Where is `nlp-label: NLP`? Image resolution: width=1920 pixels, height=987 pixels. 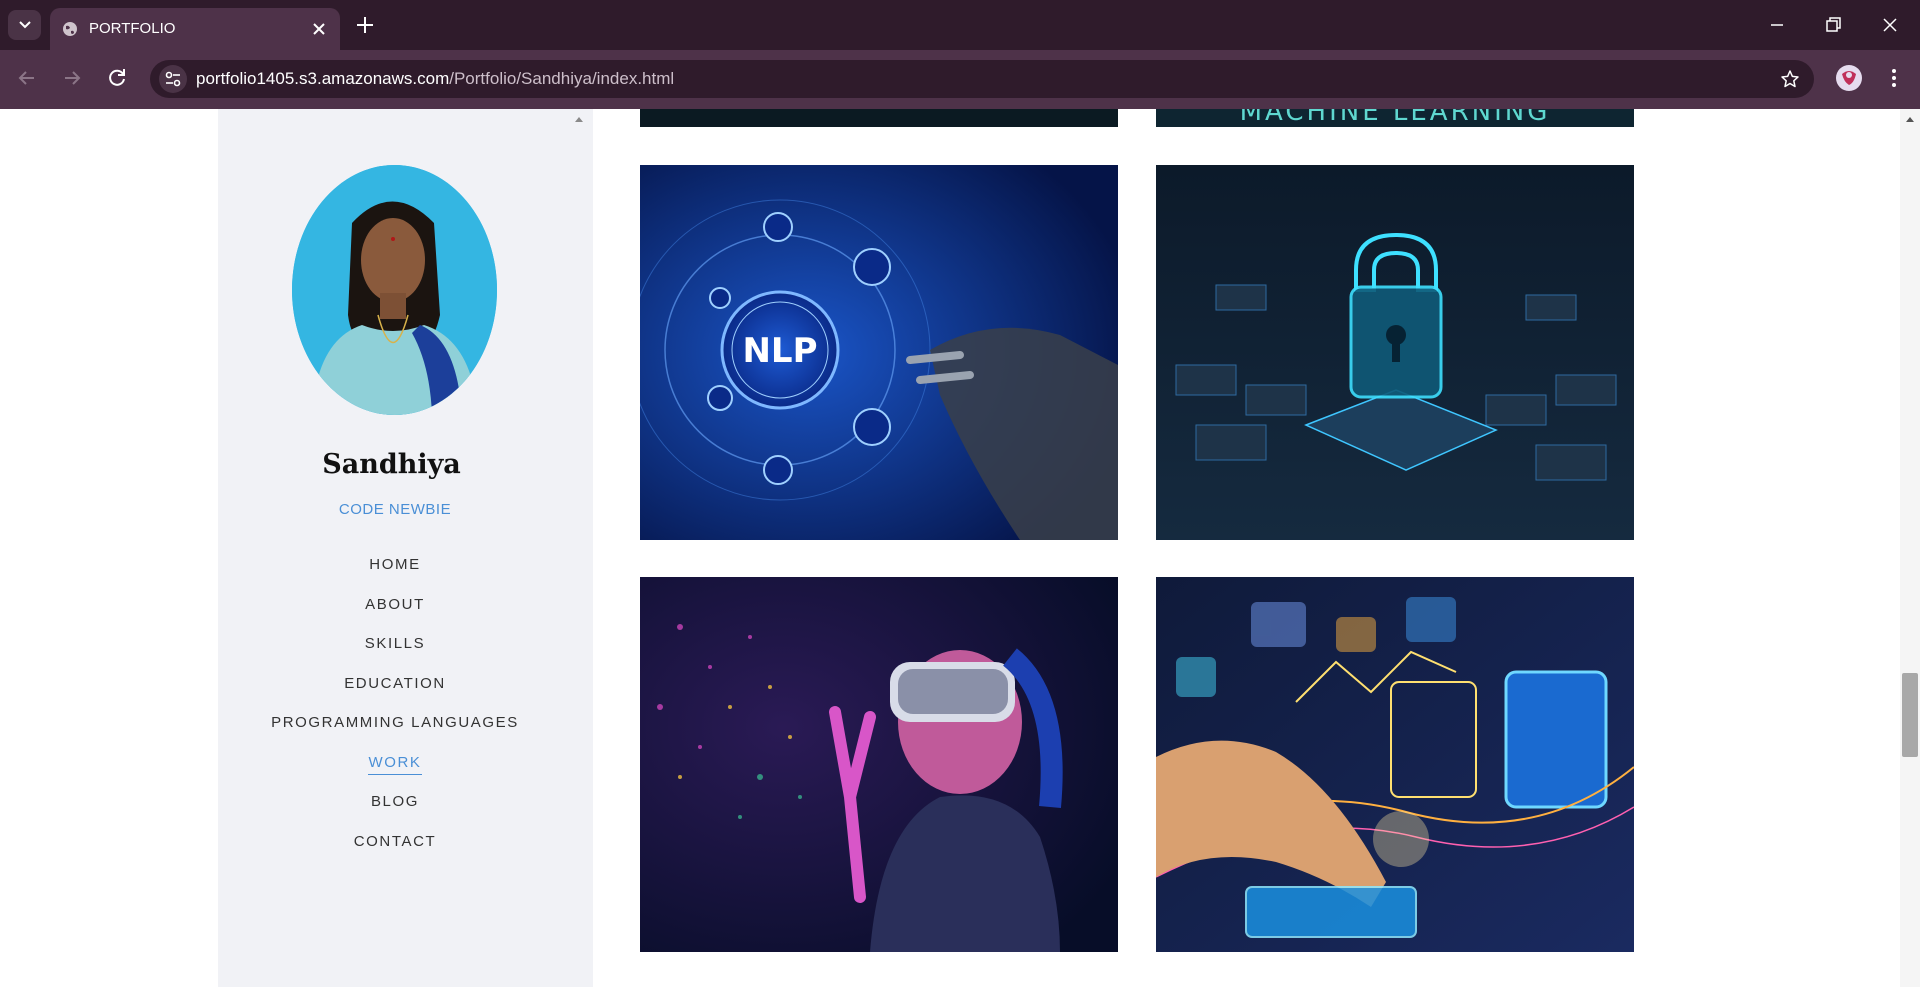 nlp-label: NLP is located at coordinates (779, 351).